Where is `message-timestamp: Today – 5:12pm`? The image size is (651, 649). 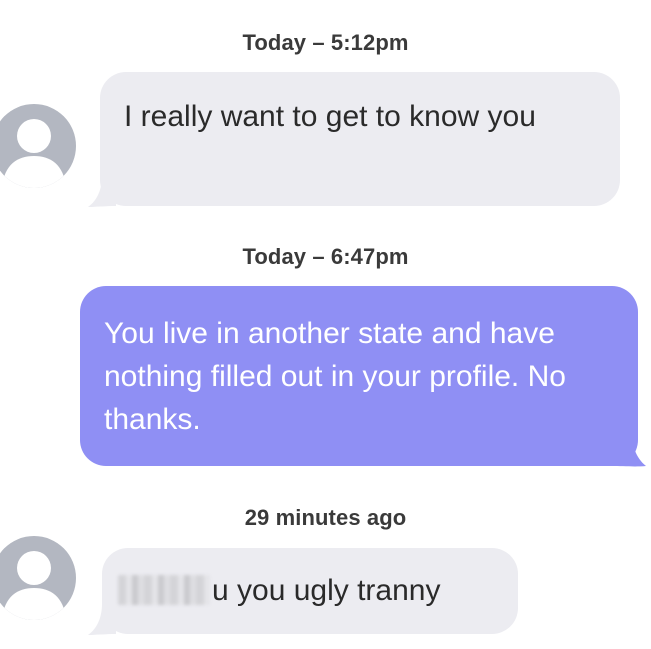
message-timestamp: Today – 5:12pm is located at coordinates (325, 42).